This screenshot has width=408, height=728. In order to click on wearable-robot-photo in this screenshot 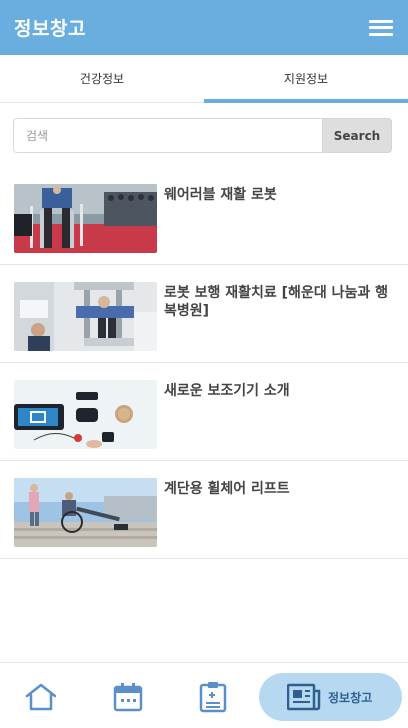, I will do `click(85, 218)`.